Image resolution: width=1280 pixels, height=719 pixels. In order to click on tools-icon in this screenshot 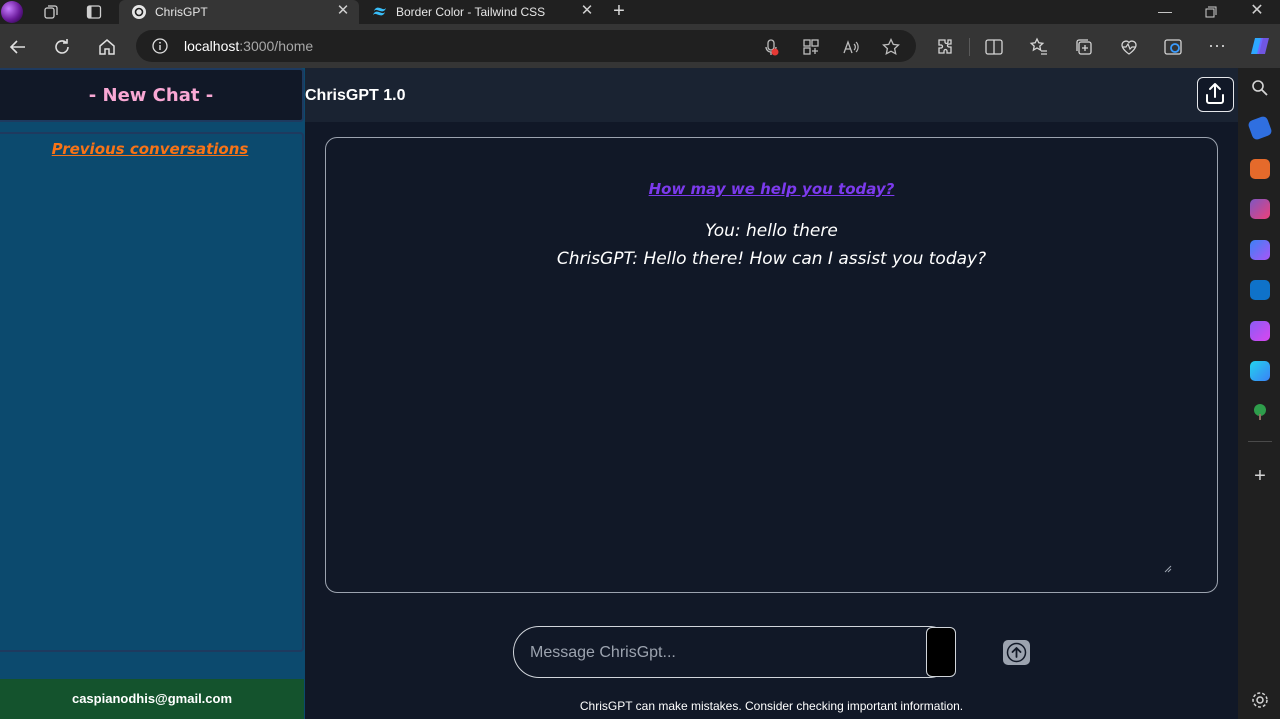, I will do `click(1260, 169)`.